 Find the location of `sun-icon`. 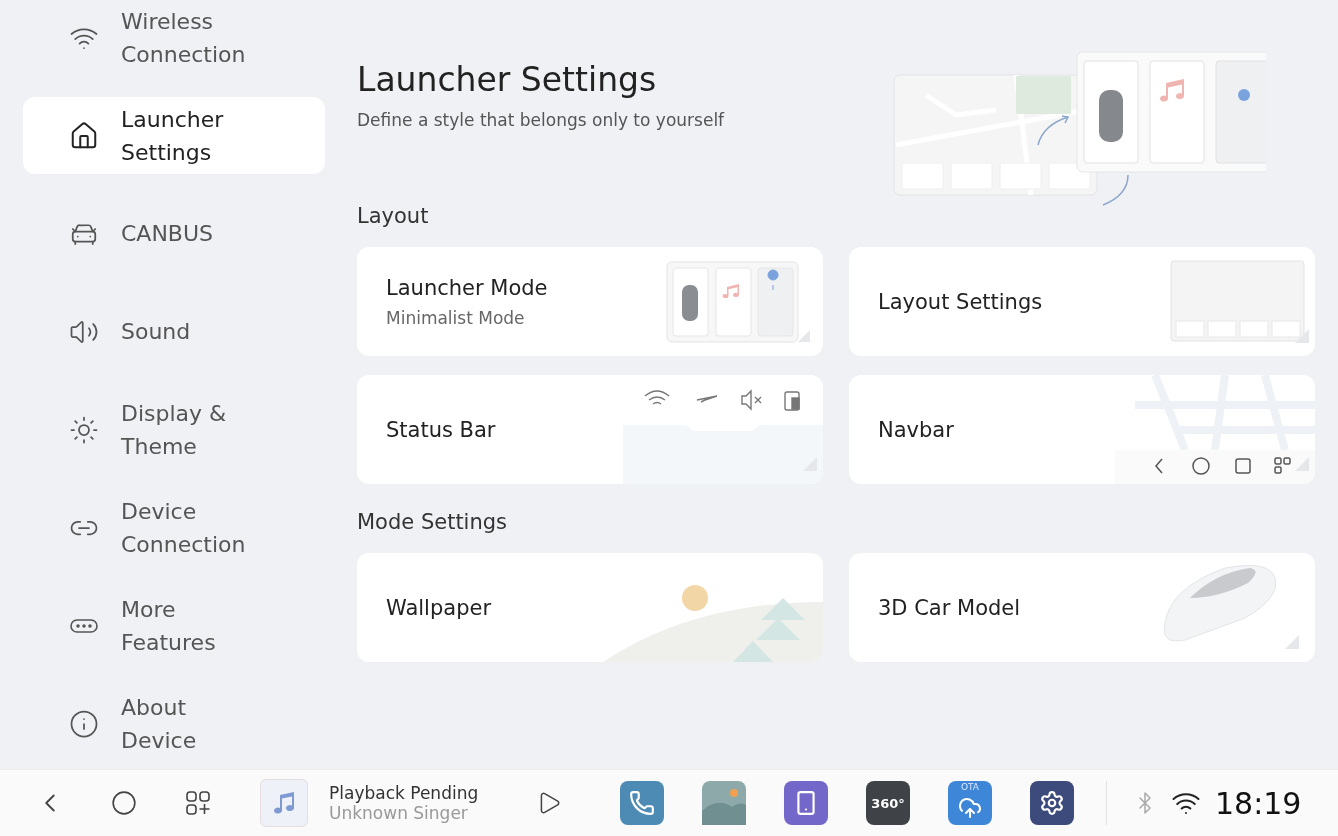

sun-icon is located at coordinates (84, 429).